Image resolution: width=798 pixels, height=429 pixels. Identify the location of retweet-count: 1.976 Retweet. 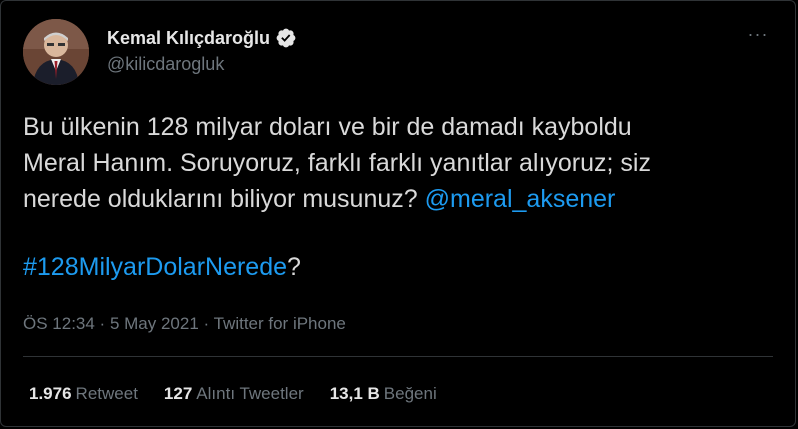
(83, 394).